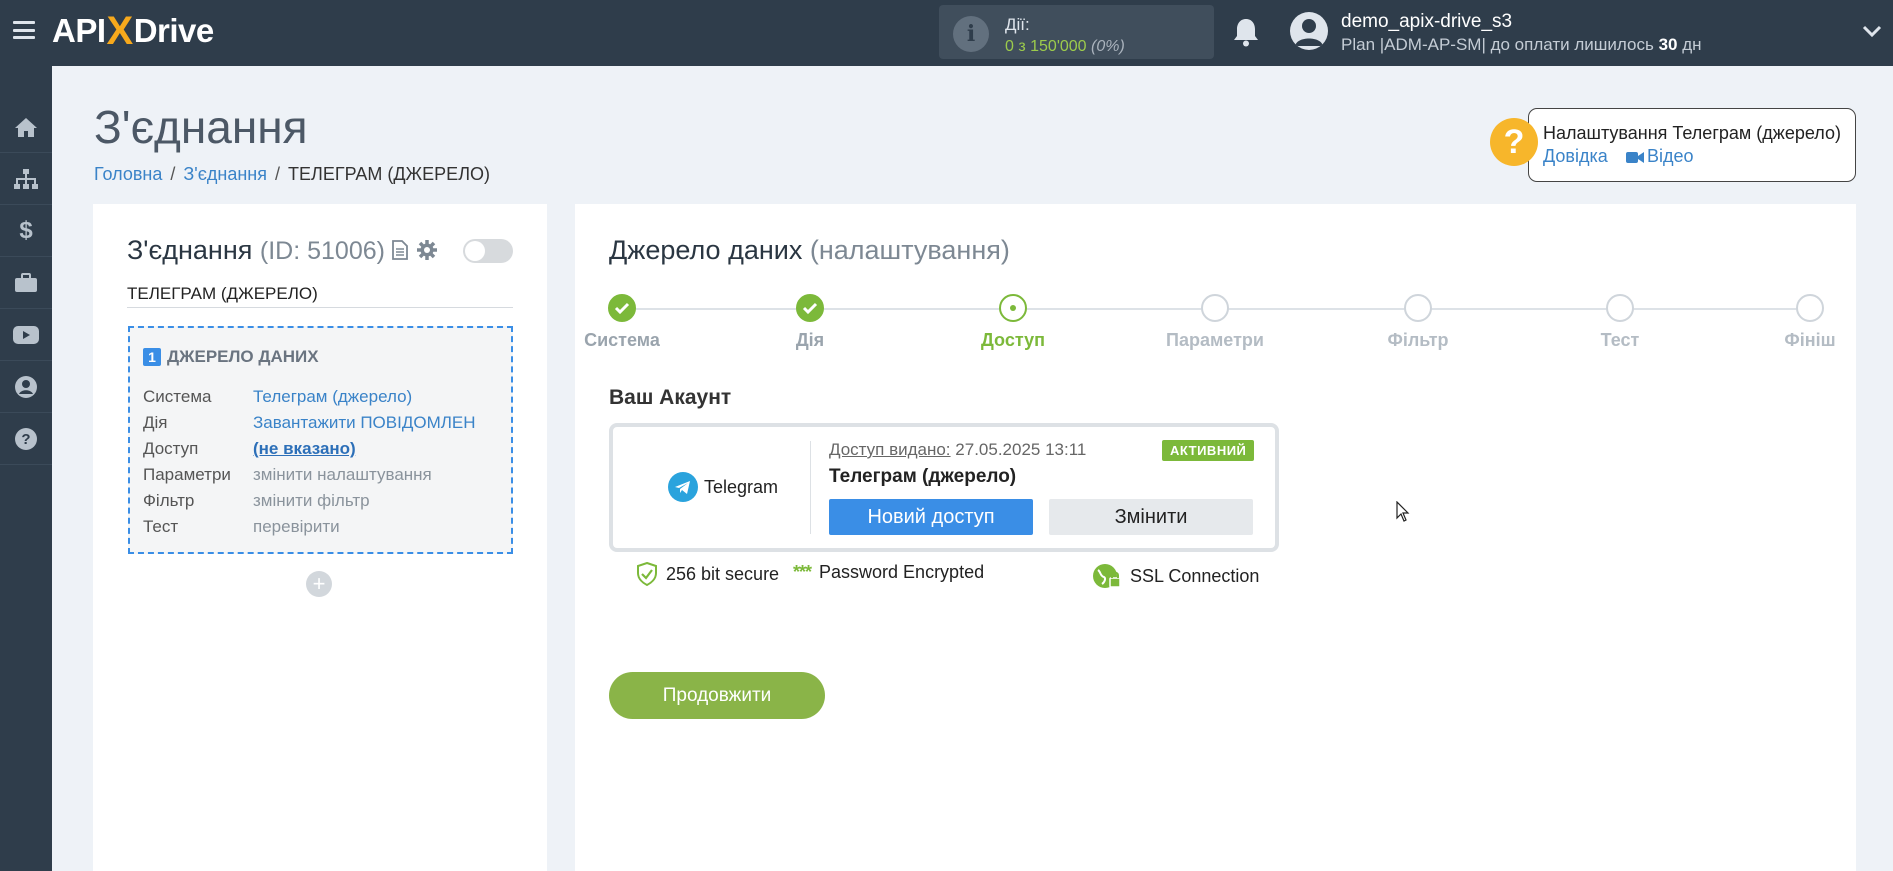  What do you see at coordinates (177, 396) in the screenshot?
I see `row-key: Система` at bounding box center [177, 396].